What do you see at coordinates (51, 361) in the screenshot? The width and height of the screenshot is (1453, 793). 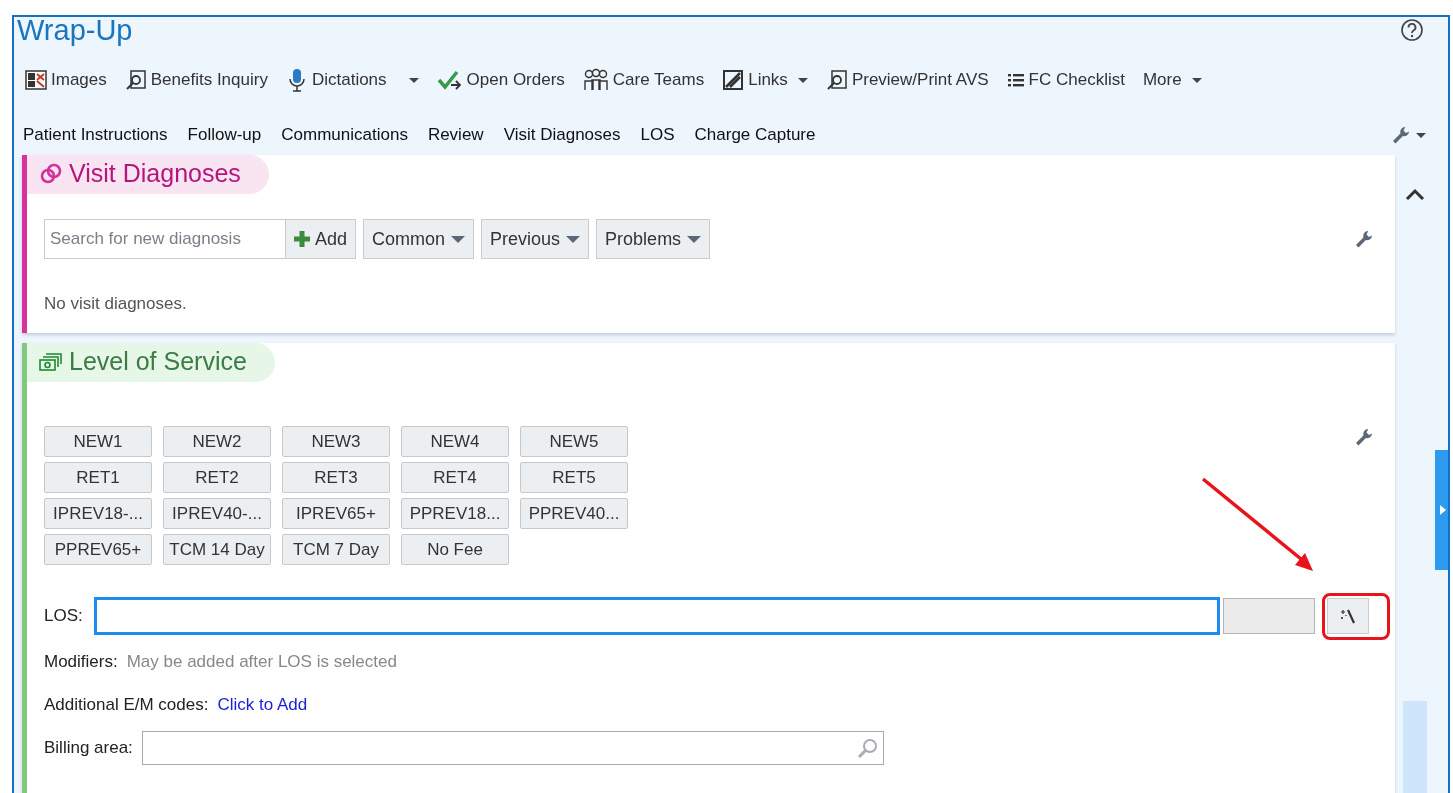 I see `money-stack-icon` at bounding box center [51, 361].